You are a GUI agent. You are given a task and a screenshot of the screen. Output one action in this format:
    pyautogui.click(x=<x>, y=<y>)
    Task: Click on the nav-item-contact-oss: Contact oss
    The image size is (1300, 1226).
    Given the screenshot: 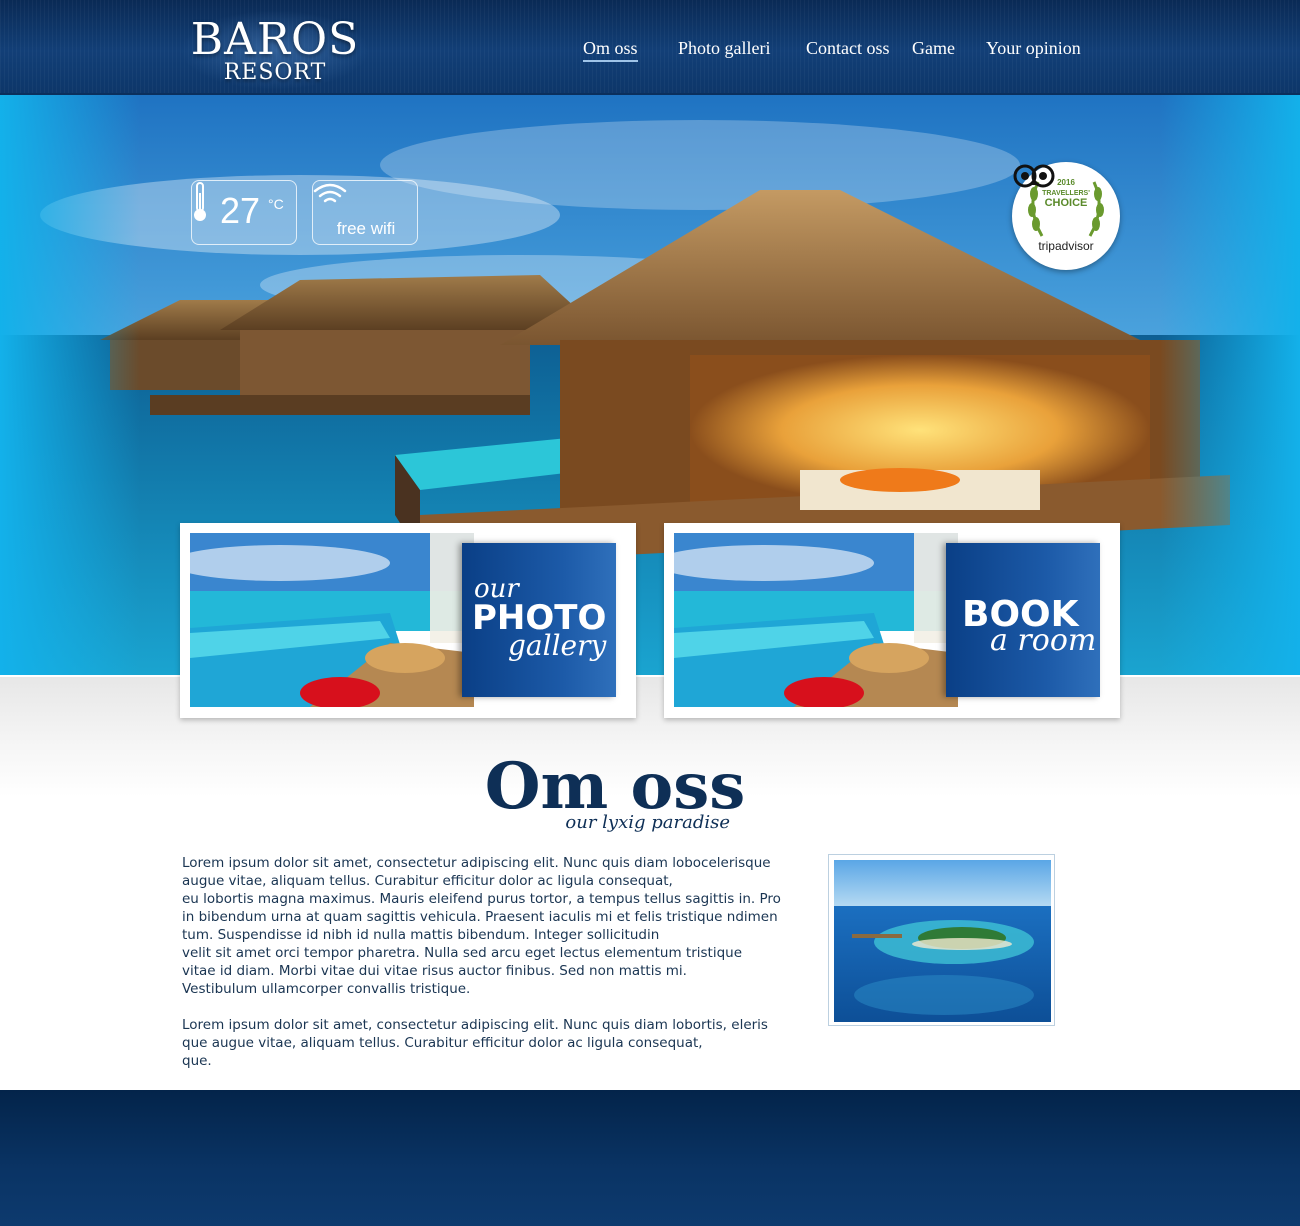 What is the action you would take?
    pyautogui.click(x=848, y=48)
    